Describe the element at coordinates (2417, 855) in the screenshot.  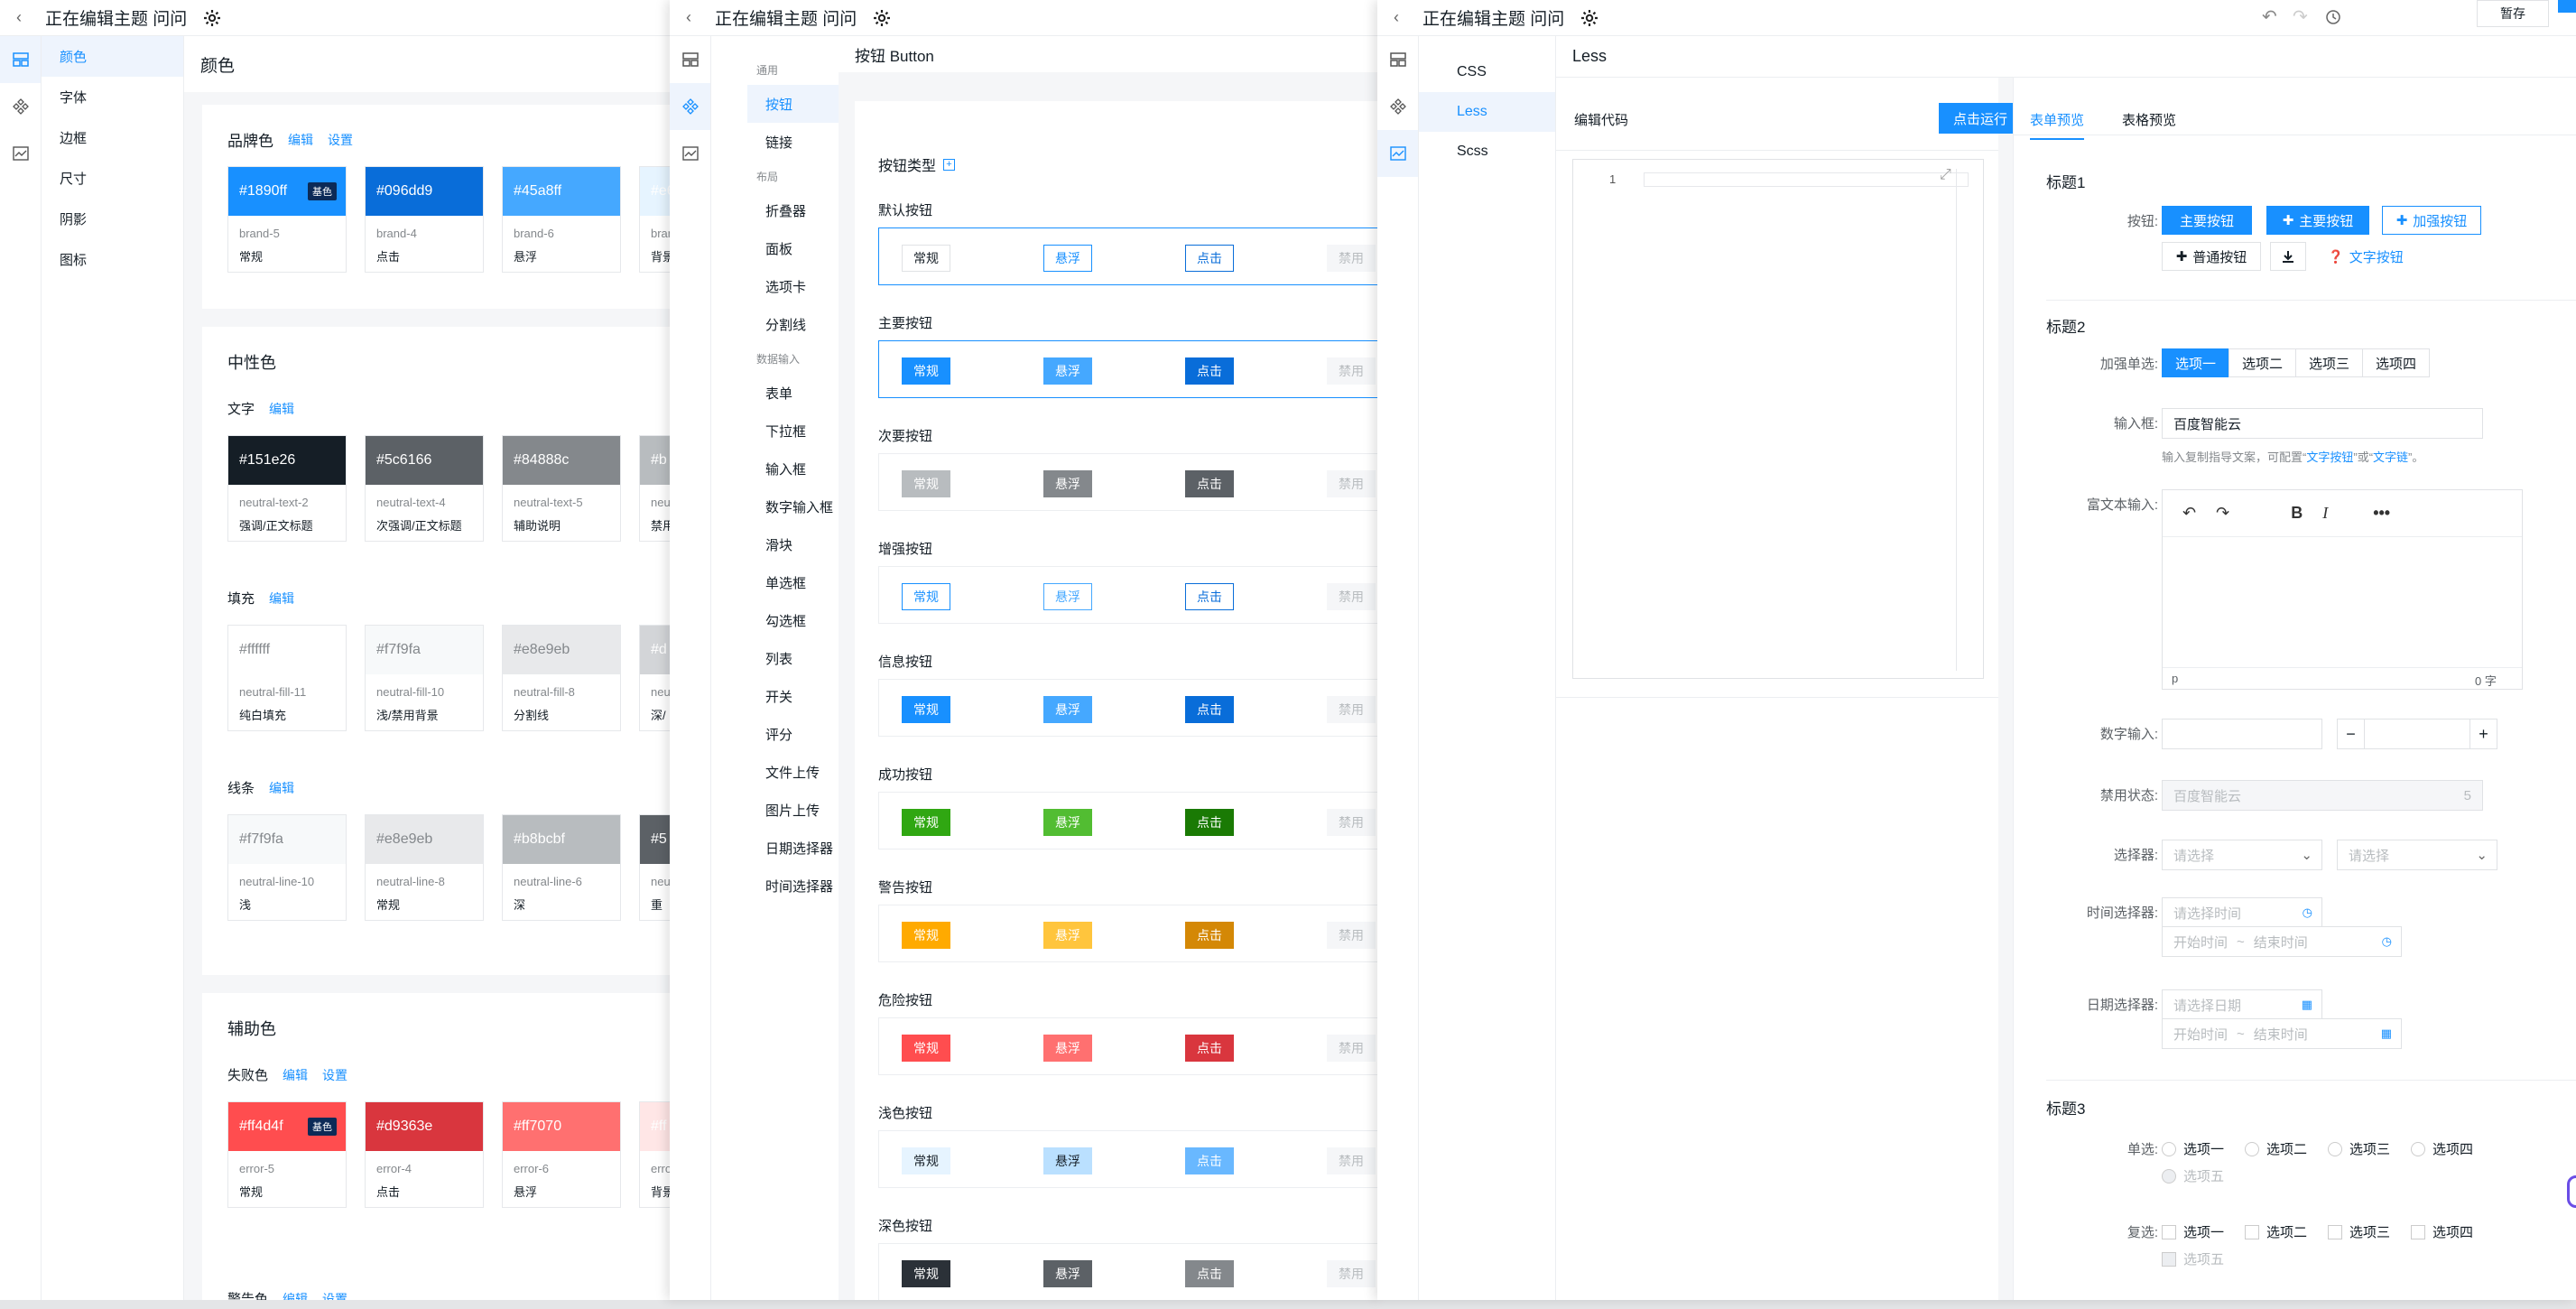
I see `select-2: 请选择 ⌄` at that location.